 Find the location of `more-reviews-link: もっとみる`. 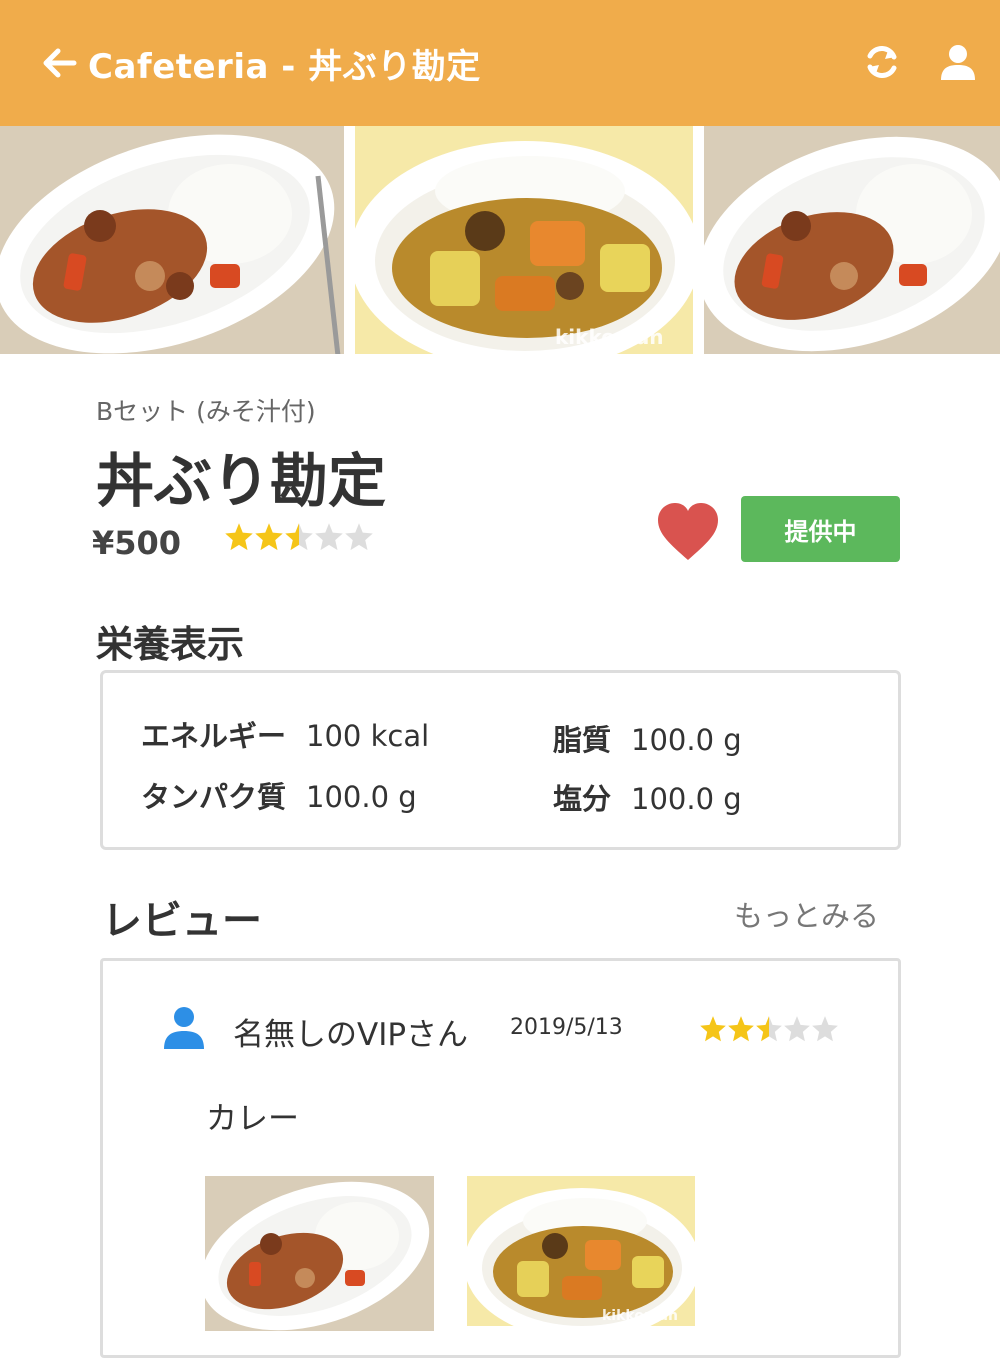

more-reviews-link: もっとみる is located at coordinates (806, 914).